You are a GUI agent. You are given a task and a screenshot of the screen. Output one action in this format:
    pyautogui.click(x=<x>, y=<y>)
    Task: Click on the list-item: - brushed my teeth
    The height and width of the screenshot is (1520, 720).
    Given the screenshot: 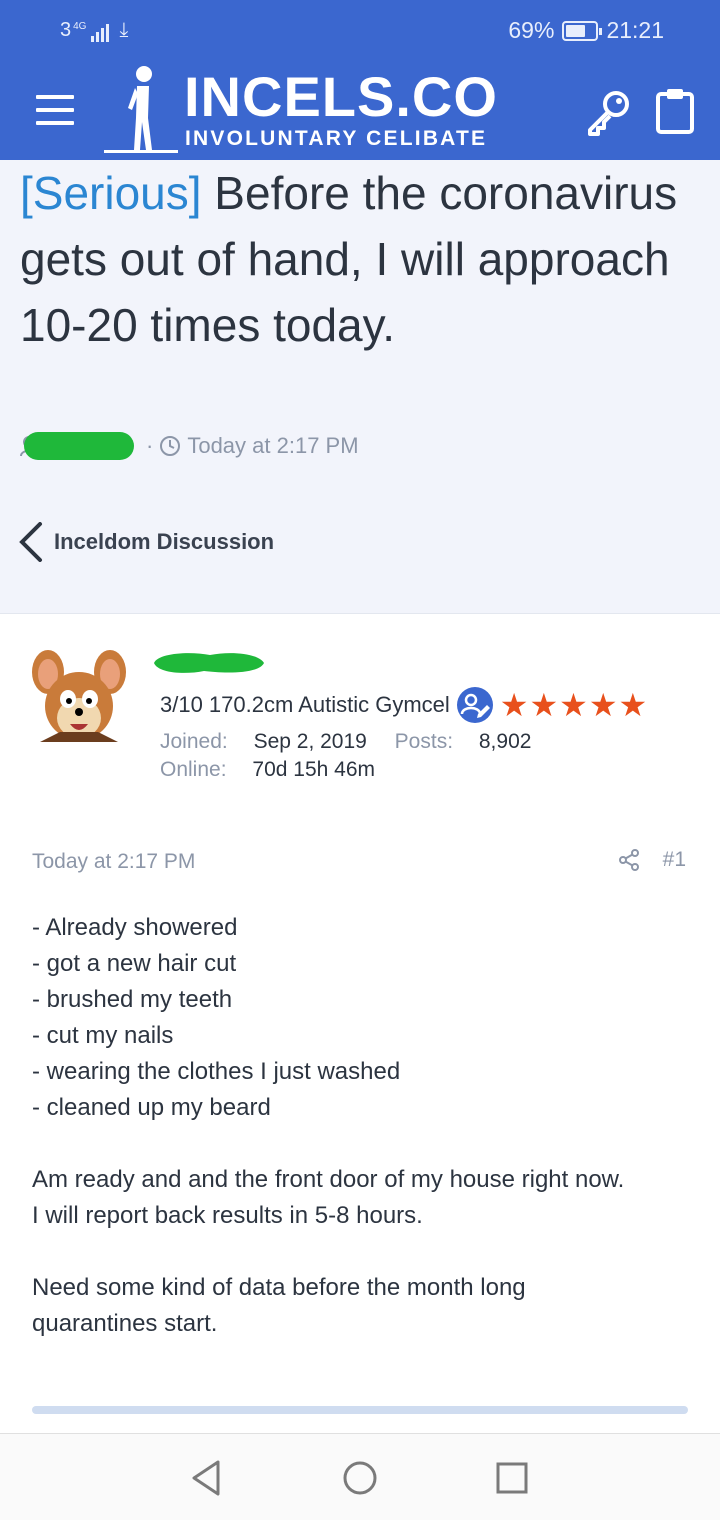 What is the action you would take?
    pyautogui.click(x=132, y=999)
    